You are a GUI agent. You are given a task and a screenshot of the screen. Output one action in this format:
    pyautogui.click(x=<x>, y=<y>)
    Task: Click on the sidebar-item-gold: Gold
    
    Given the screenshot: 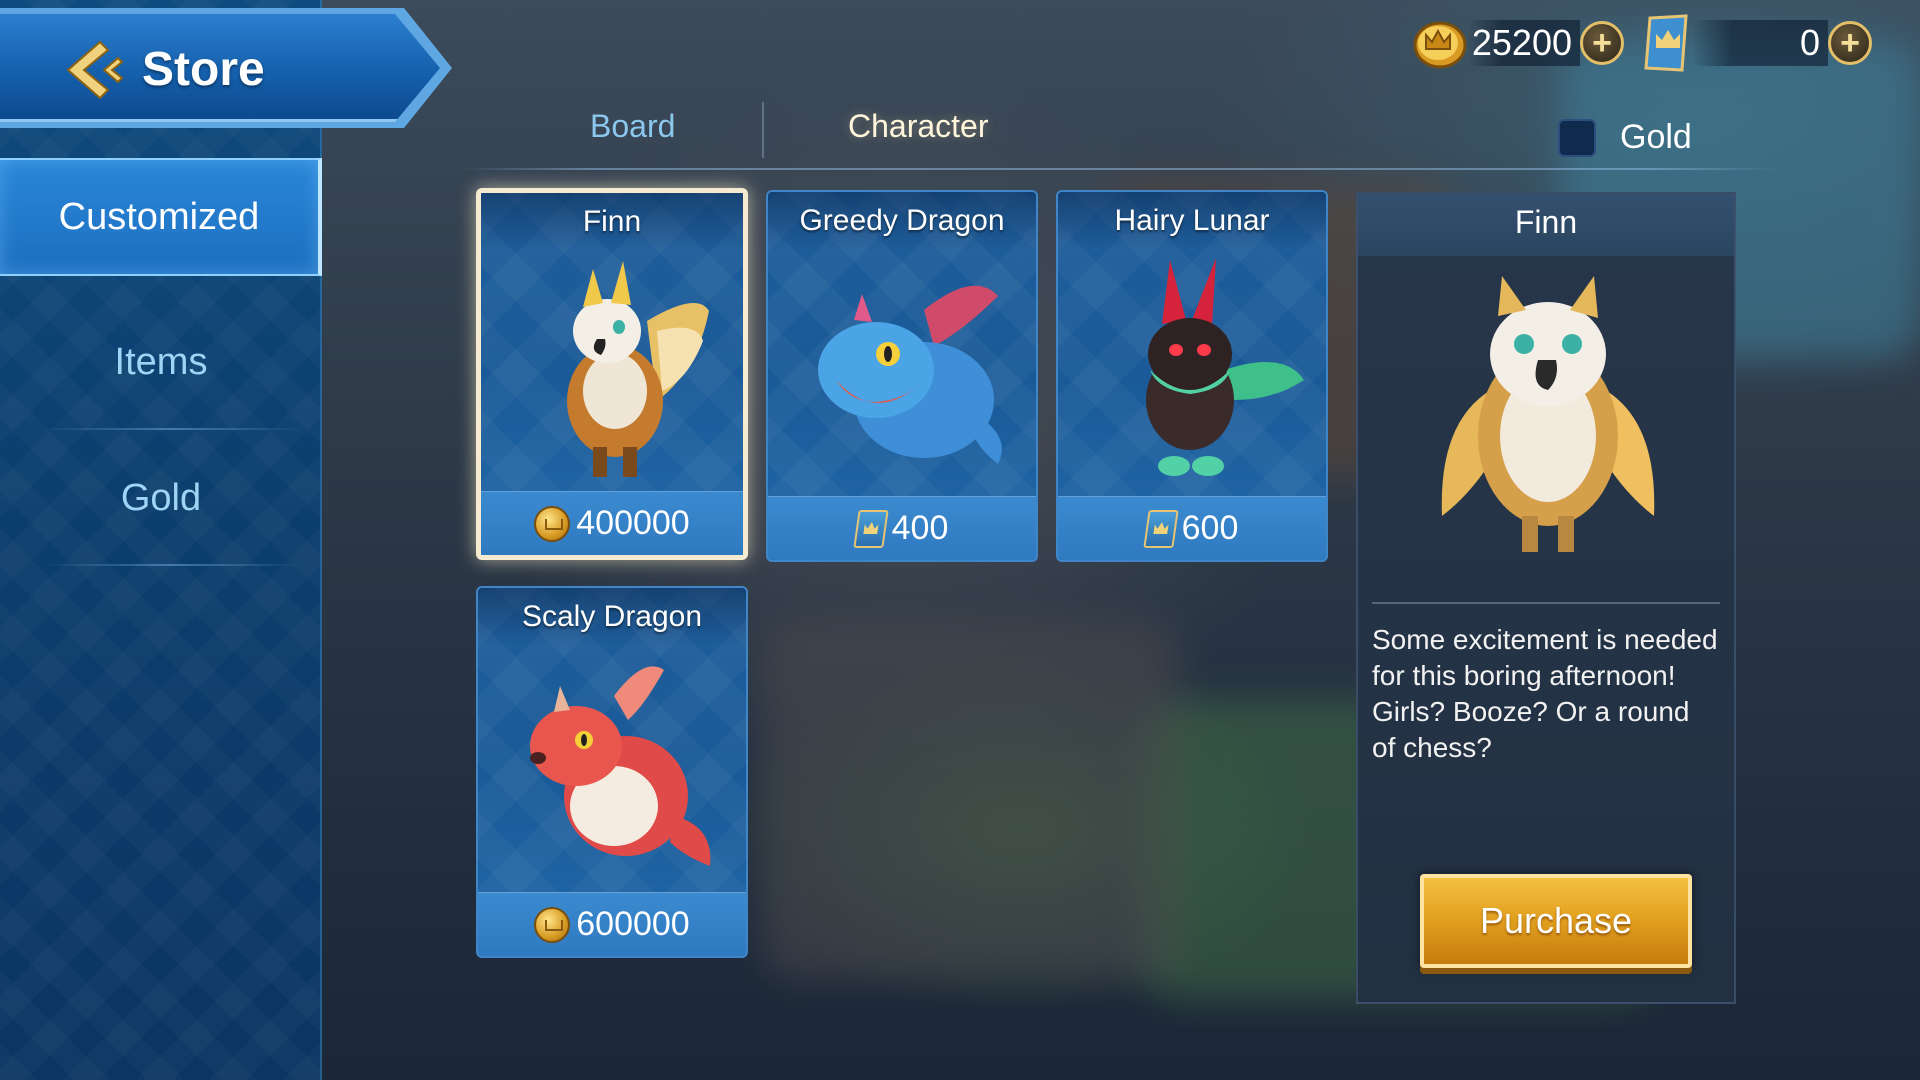 What is the action you would take?
    pyautogui.click(x=161, y=498)
    